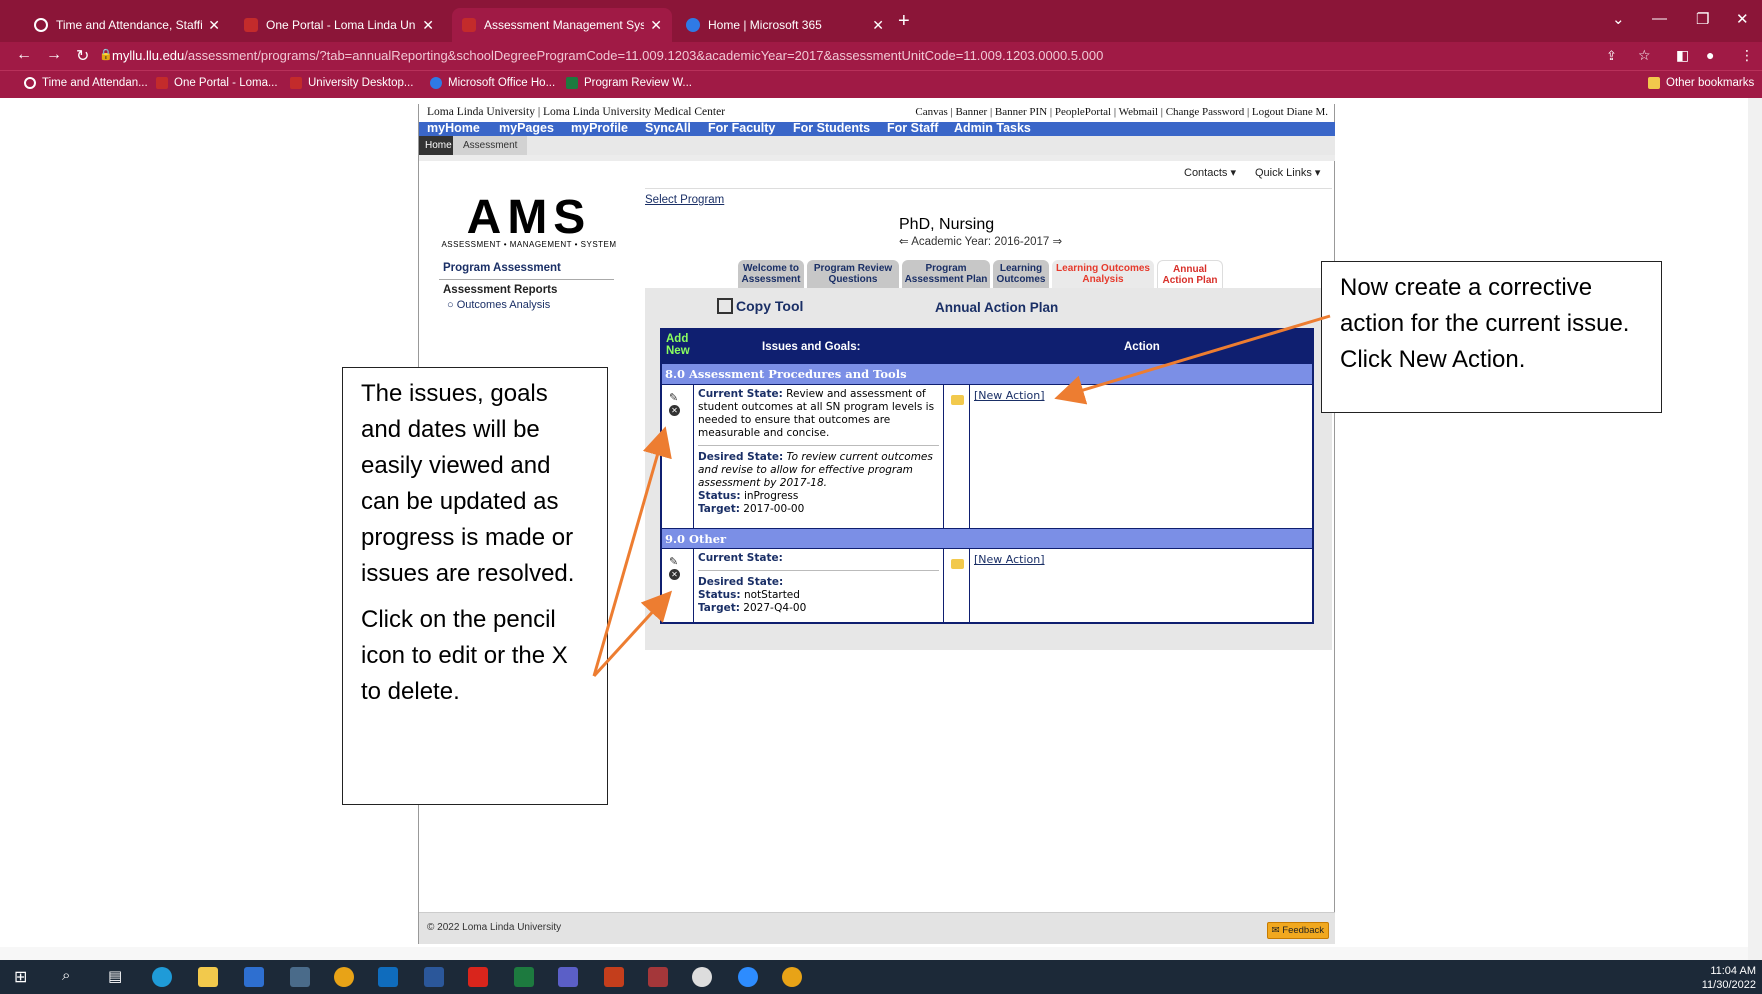 This screenshot has height=994, width=1762. Describe the element at coordinates (1103, 274) in the screenshot. I see `tab-learning-outcomes-analysis: Learning Outcomes Analysis` at that location.